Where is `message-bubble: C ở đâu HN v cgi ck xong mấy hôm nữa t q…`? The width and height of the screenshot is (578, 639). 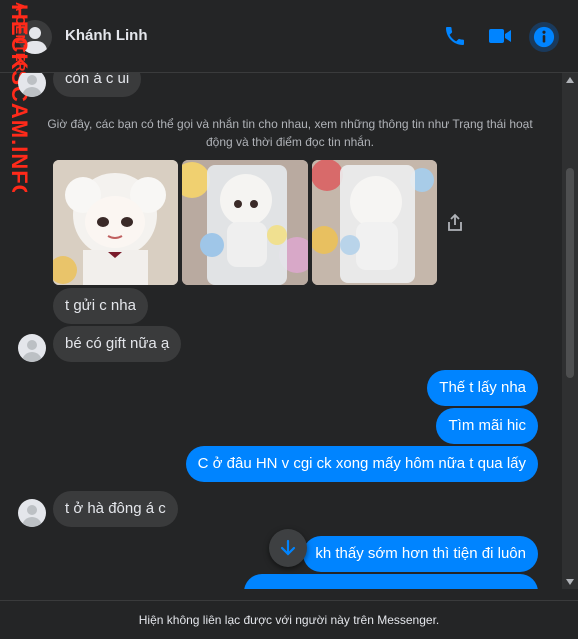 message-bubble: C ở đâu HN v cgi ck xong mấy hôm nữa t q… is located at coordinates (361, 464).